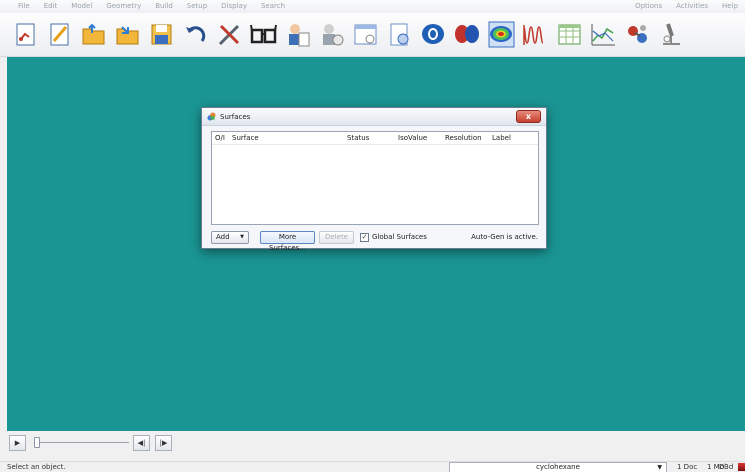 This screenshot has width=745, height=472. What do you see at coordinates (220, 138) in the screenshot?
I see `column-header-oi: O/I` at bounding box center [220, 138].